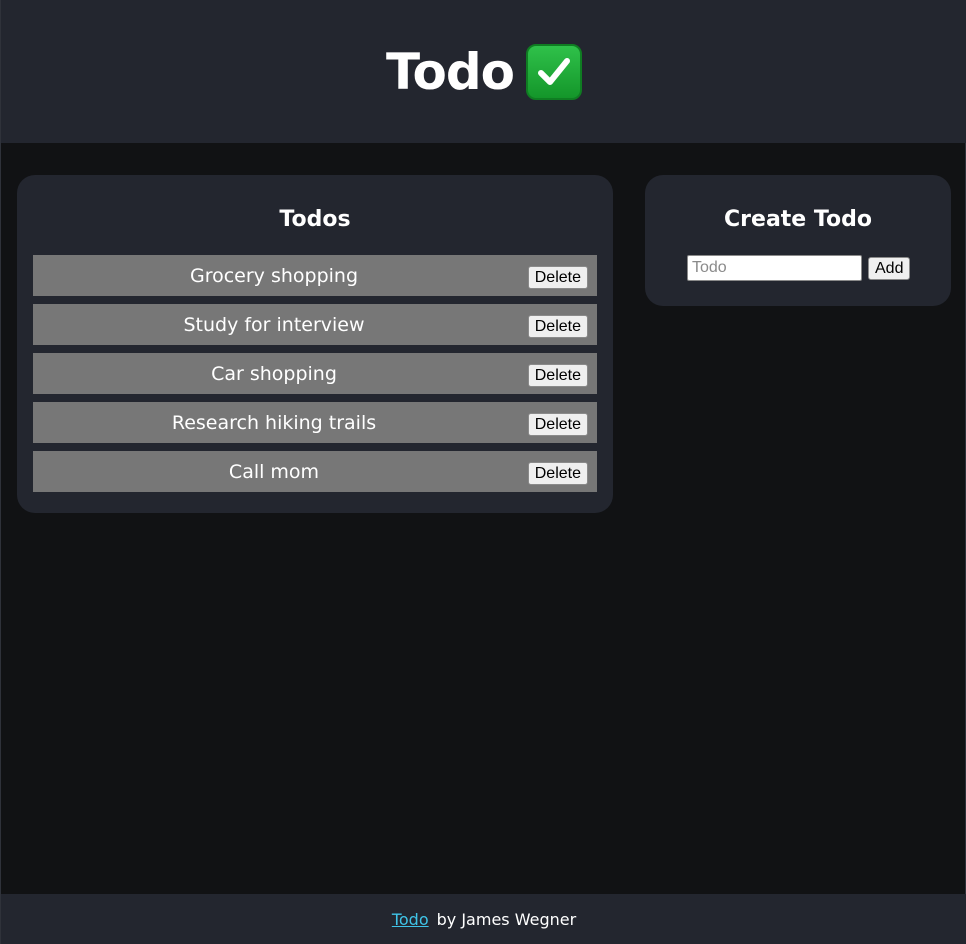 The image size is (966, 944). I want to click on todo-item-text: Call mom, so click(274, 471).